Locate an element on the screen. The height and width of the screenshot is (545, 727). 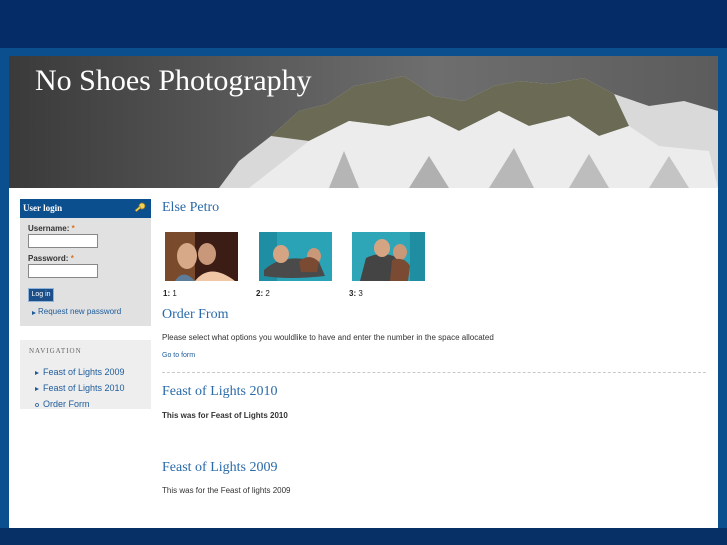
go-to-form-link: Go to form is located at coordinates (178, 355).